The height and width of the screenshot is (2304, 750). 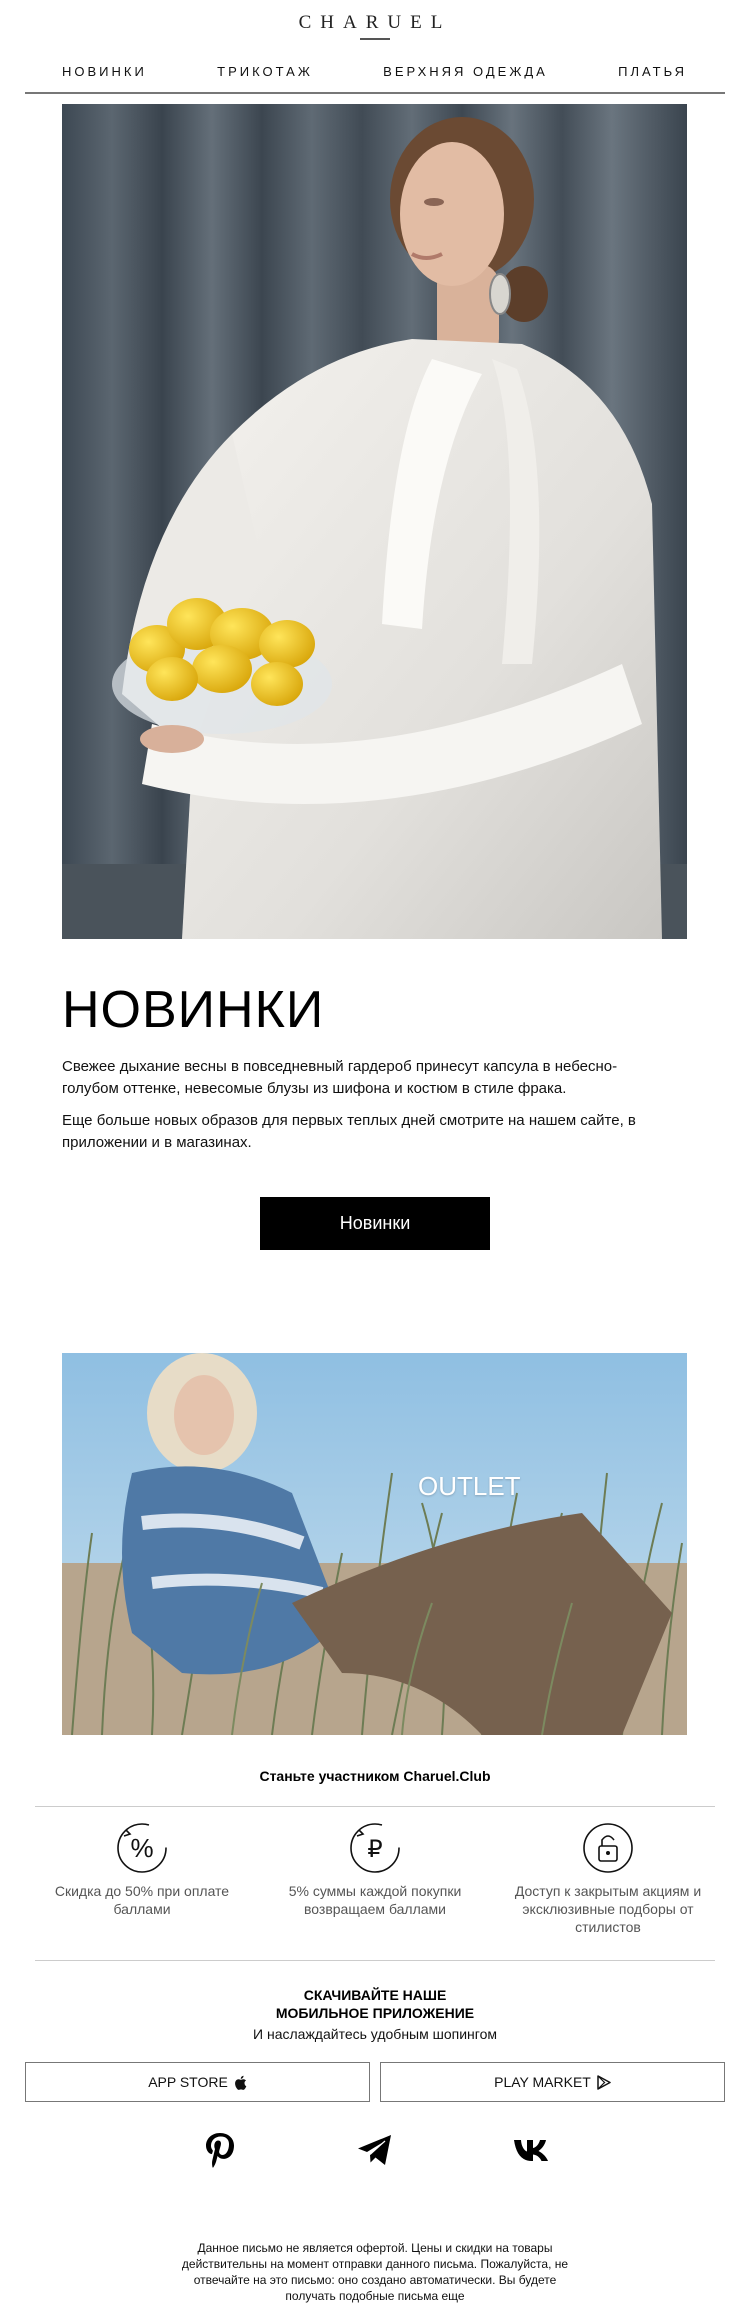 What do you see at coordinates (188, 2082) in the screenshot?
I see `app-store-label: APP STORE` at bounding box center [188, 2082].